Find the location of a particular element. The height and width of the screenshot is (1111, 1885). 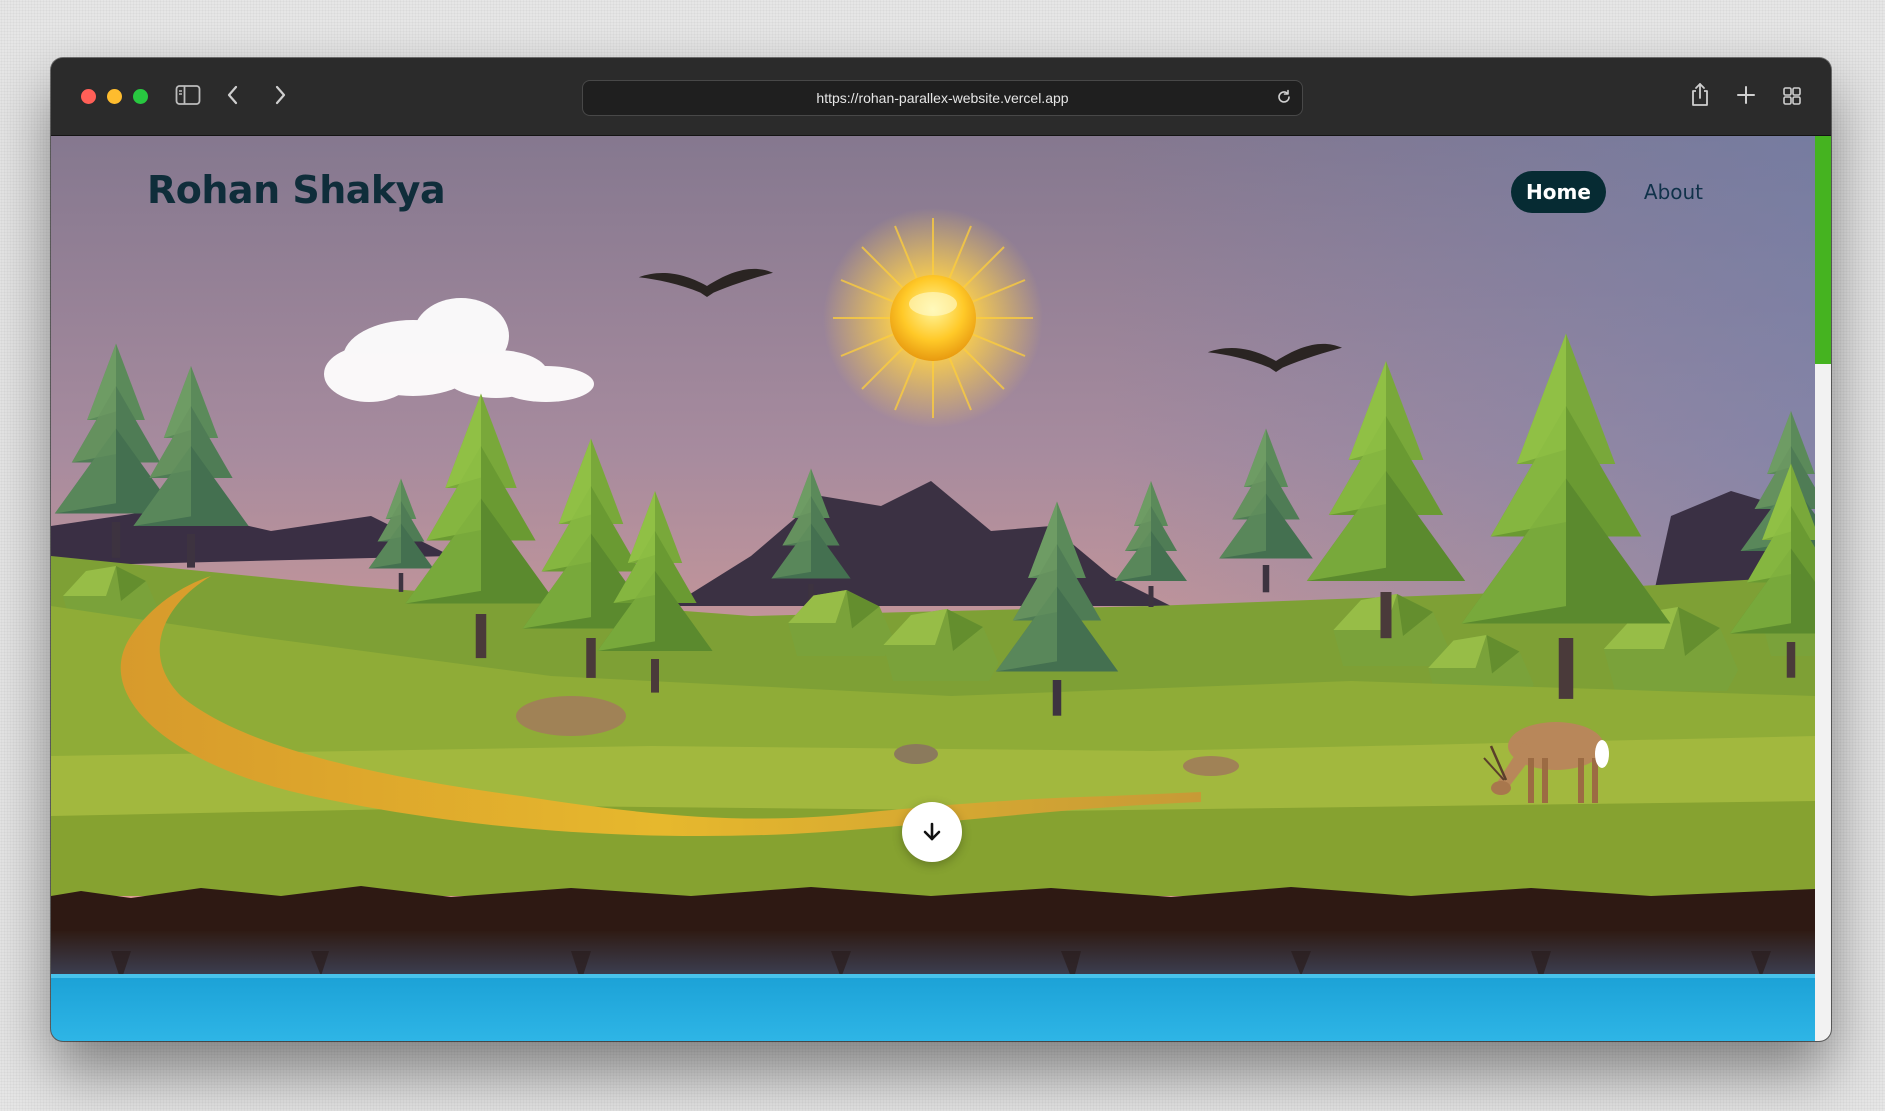

close-window-button is located at coordinates (88, 96).